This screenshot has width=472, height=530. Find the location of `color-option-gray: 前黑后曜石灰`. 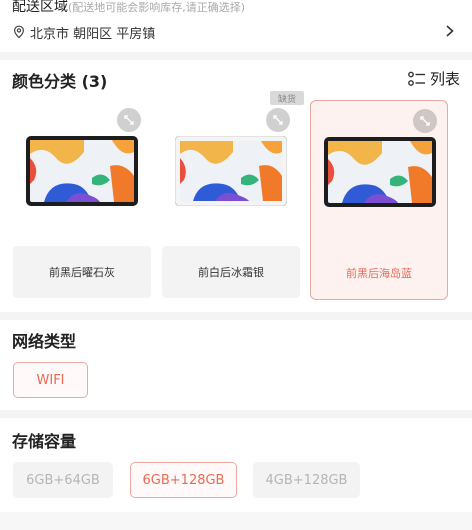

color-option-gray: 前黑后曜石灰 is located at coordinates (82, 200).